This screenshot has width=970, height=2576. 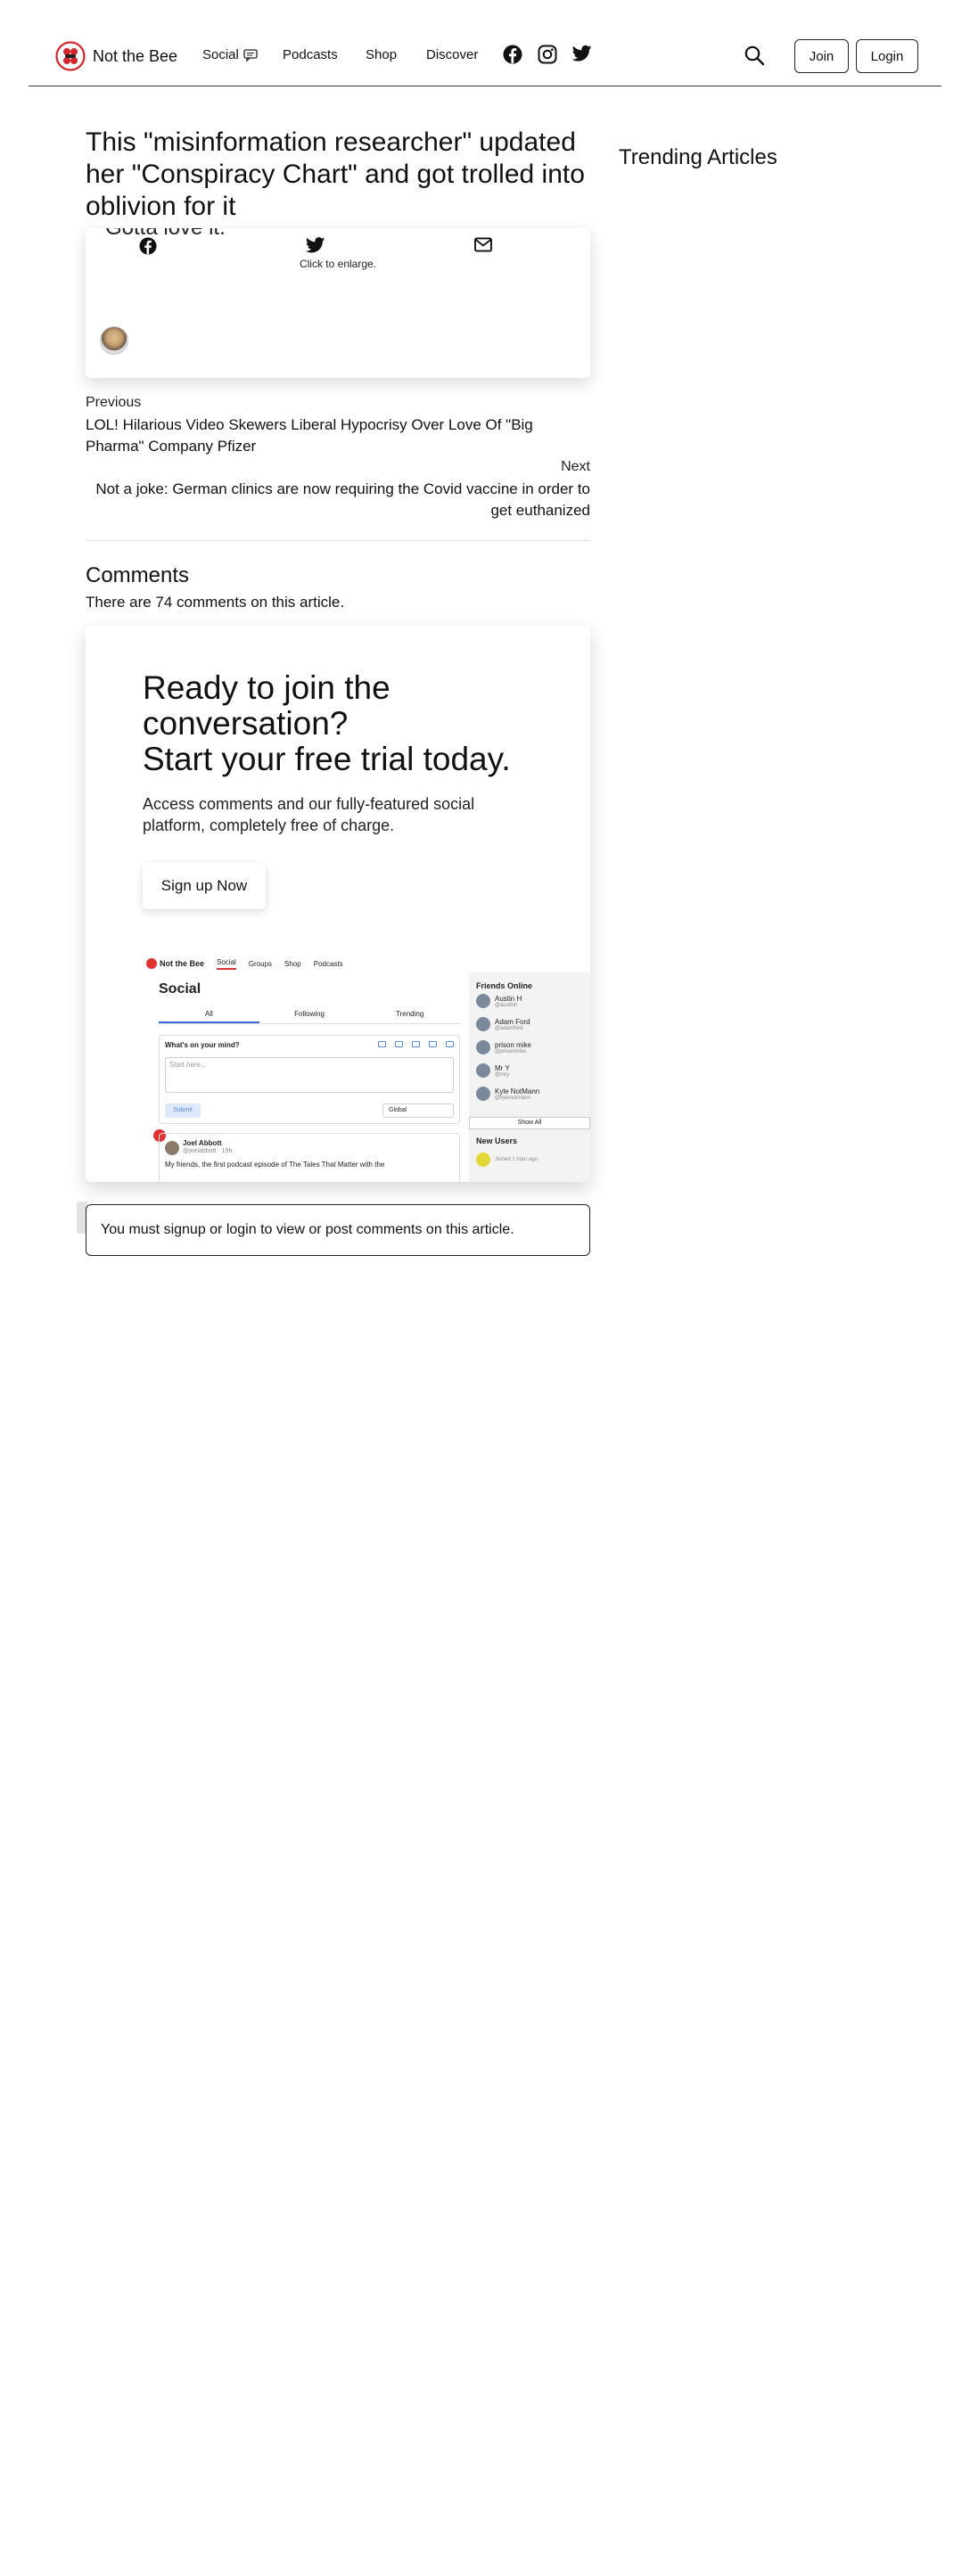 I want to click on preview-friend-handle: @austinh, so click(x=506, y=1005).